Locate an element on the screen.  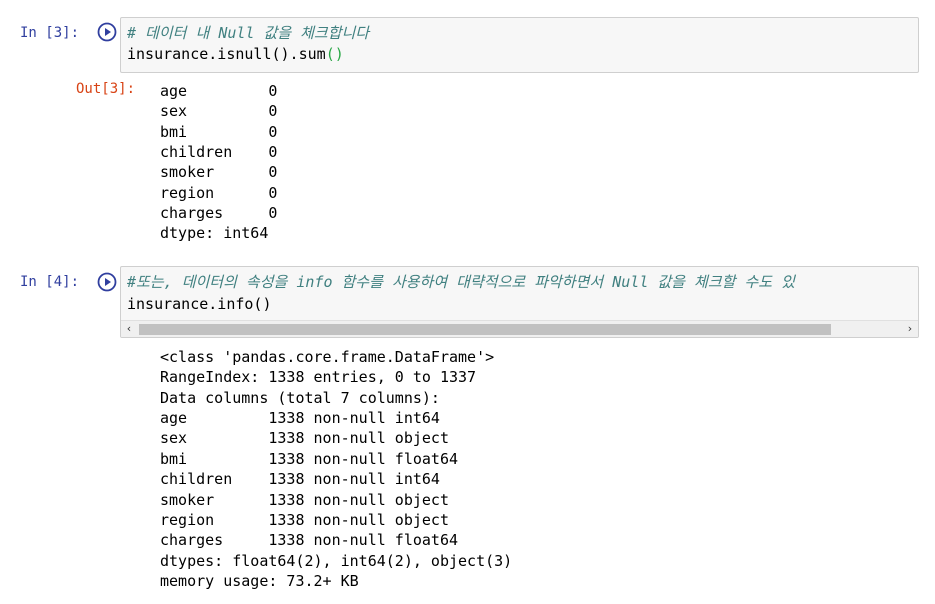
output-line: Data columns (total 7 columns): is located at coordinates (300, 398).